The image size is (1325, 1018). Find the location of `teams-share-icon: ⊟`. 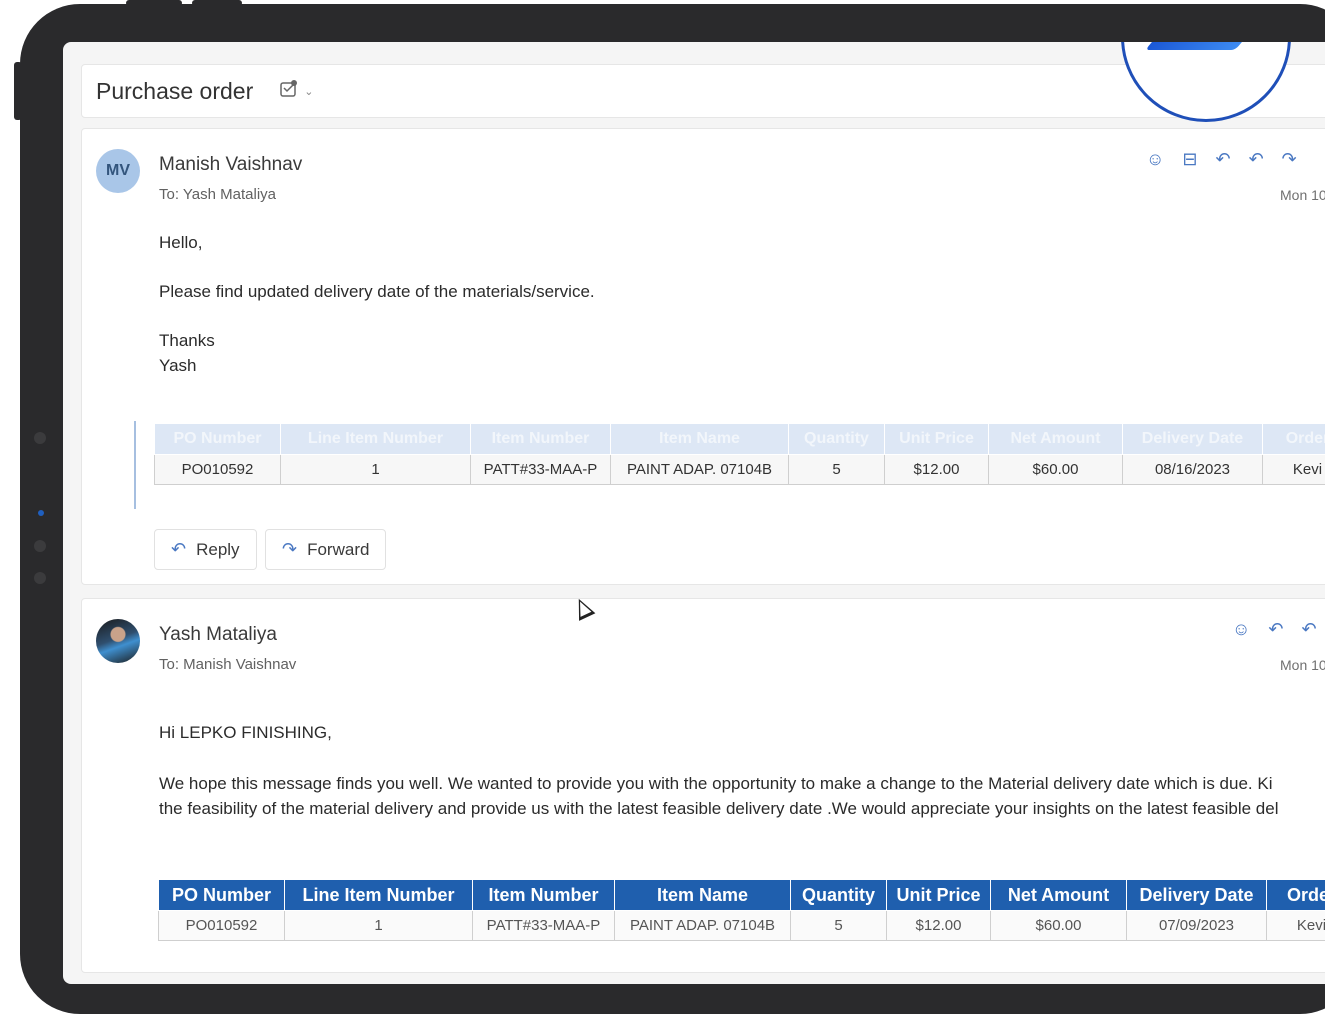

teams-share-icon: ⊟ is located at coordinates (1189, 159).